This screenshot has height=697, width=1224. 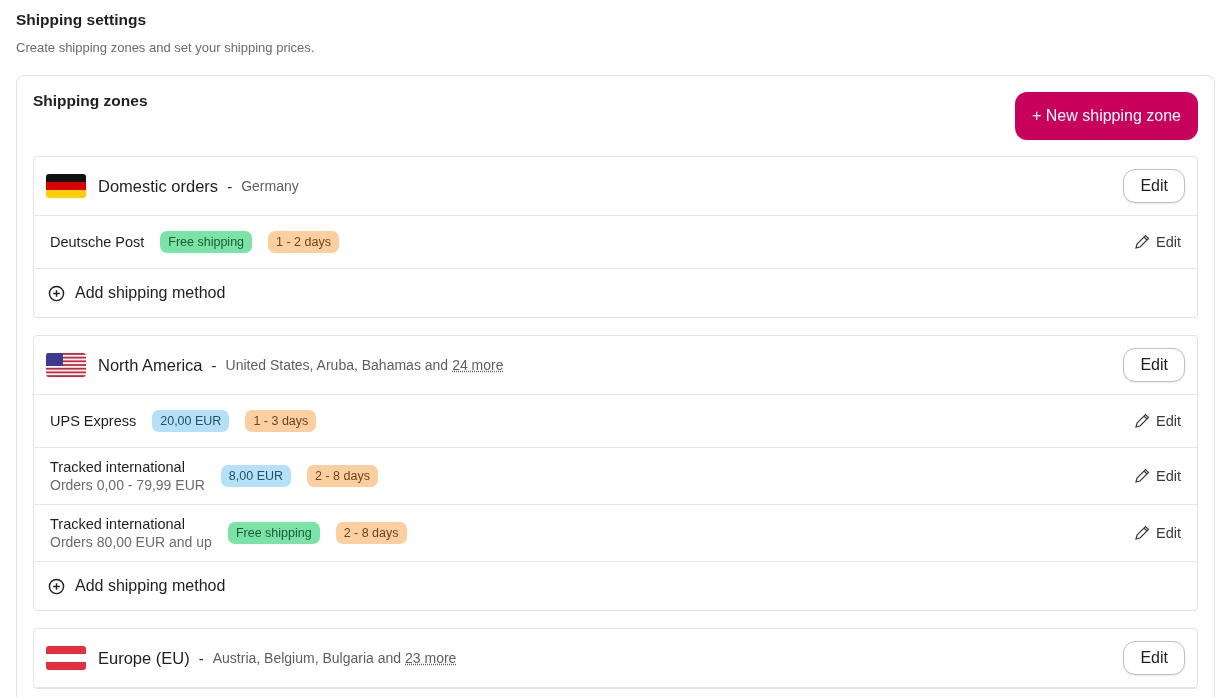 What do you see at coordinates (127, 485) in the screenshot?
I see `method-condition: Orders 0,00 - 79,99 EUR` at bounding box center [127, 485].